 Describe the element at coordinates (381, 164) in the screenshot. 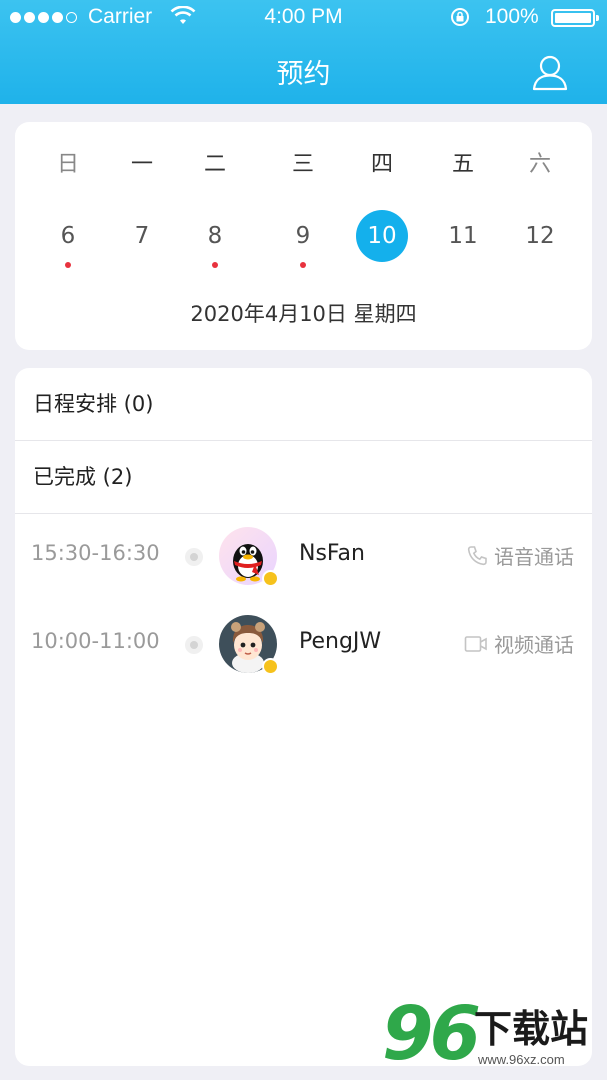

I see `weekday-label: 四` at that location.